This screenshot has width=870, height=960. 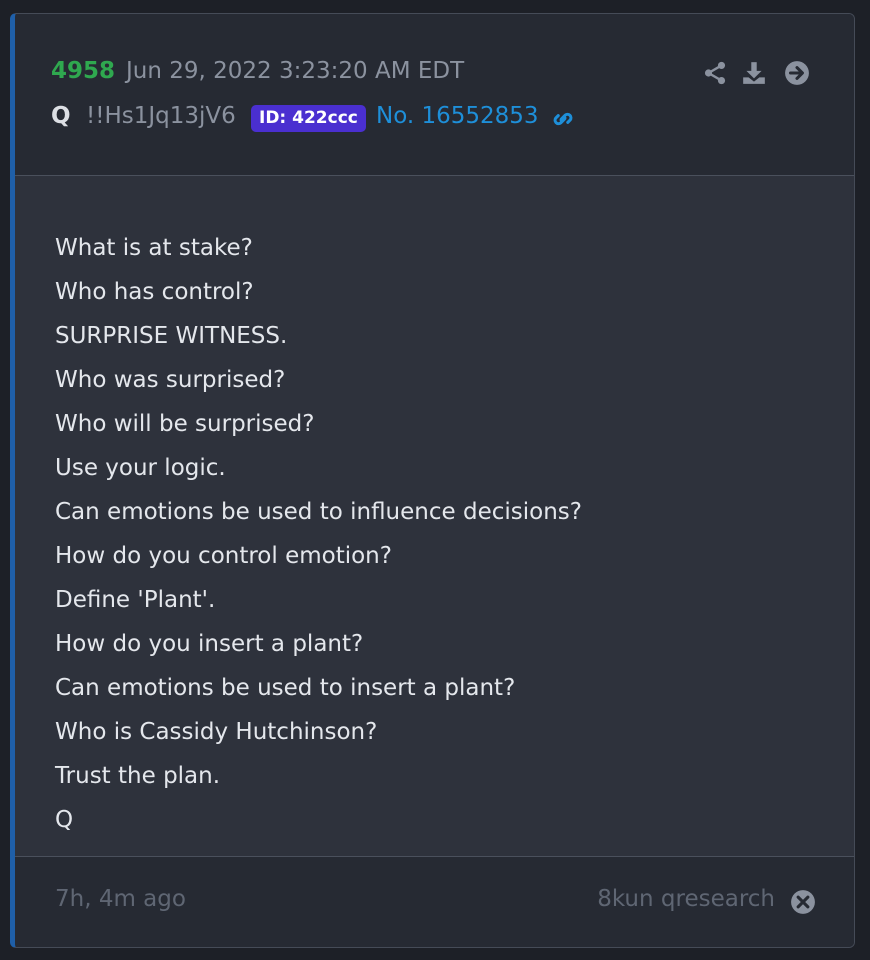 I want to click on post-link: No. 16552853, so click(x=457, y=116).